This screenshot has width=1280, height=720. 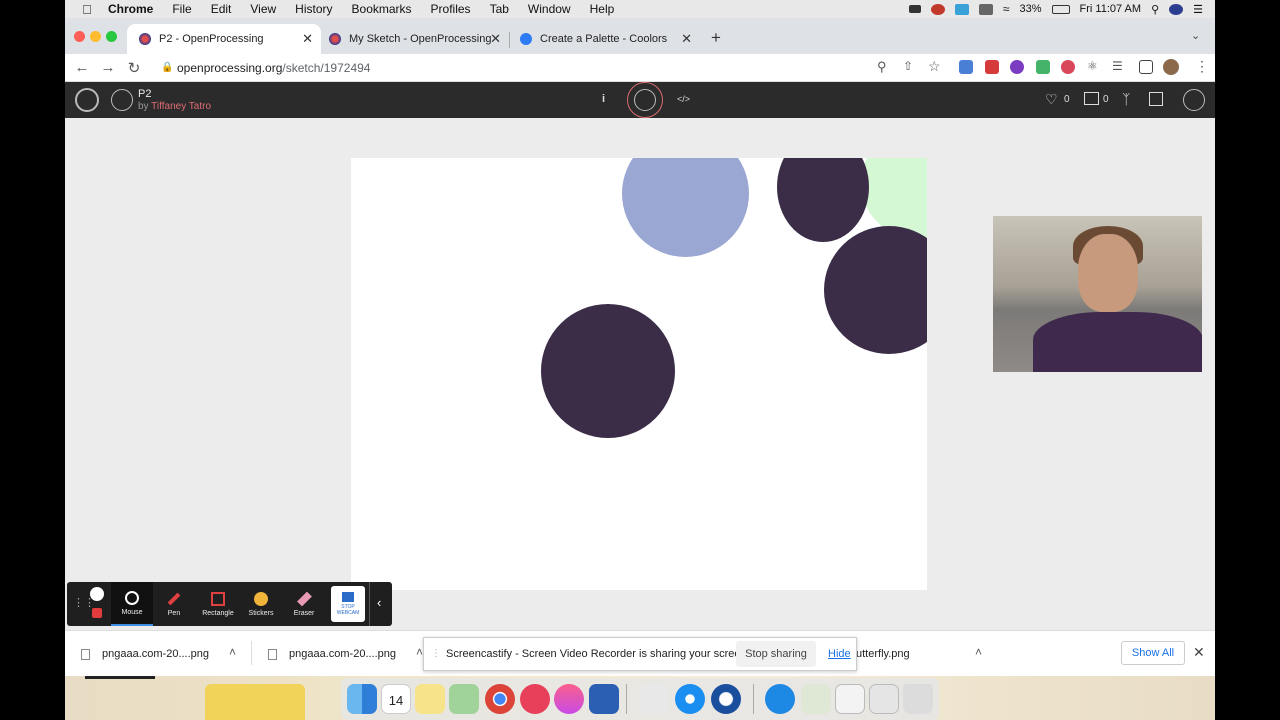 What do you see at coordinates (934, 66) in the screenshot?
I see `bookmark-star-icon: ☆` at bounding box center [934, 66].